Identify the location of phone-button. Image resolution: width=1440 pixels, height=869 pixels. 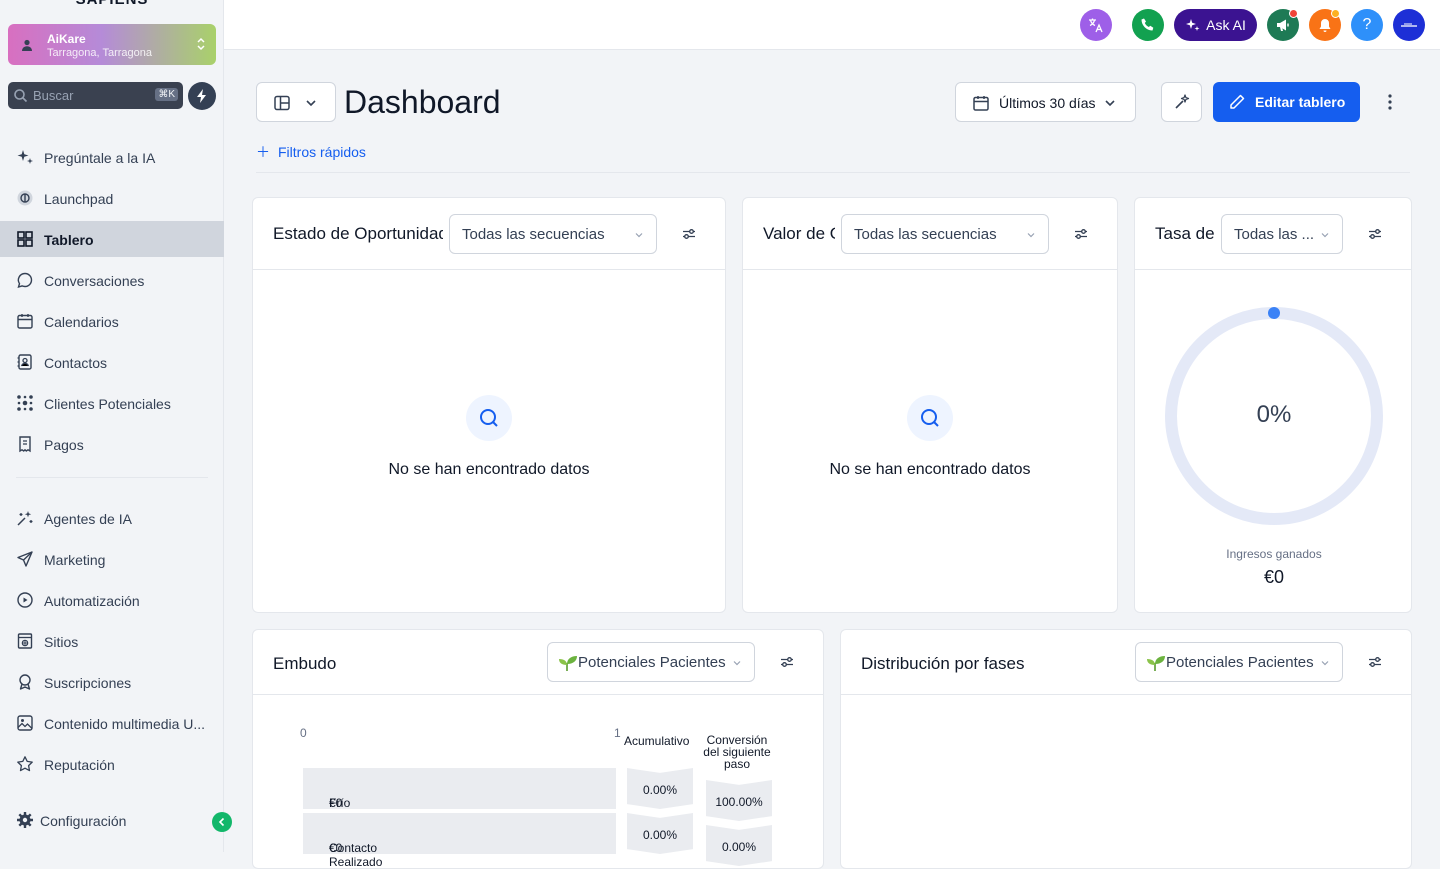
(1148, 25).